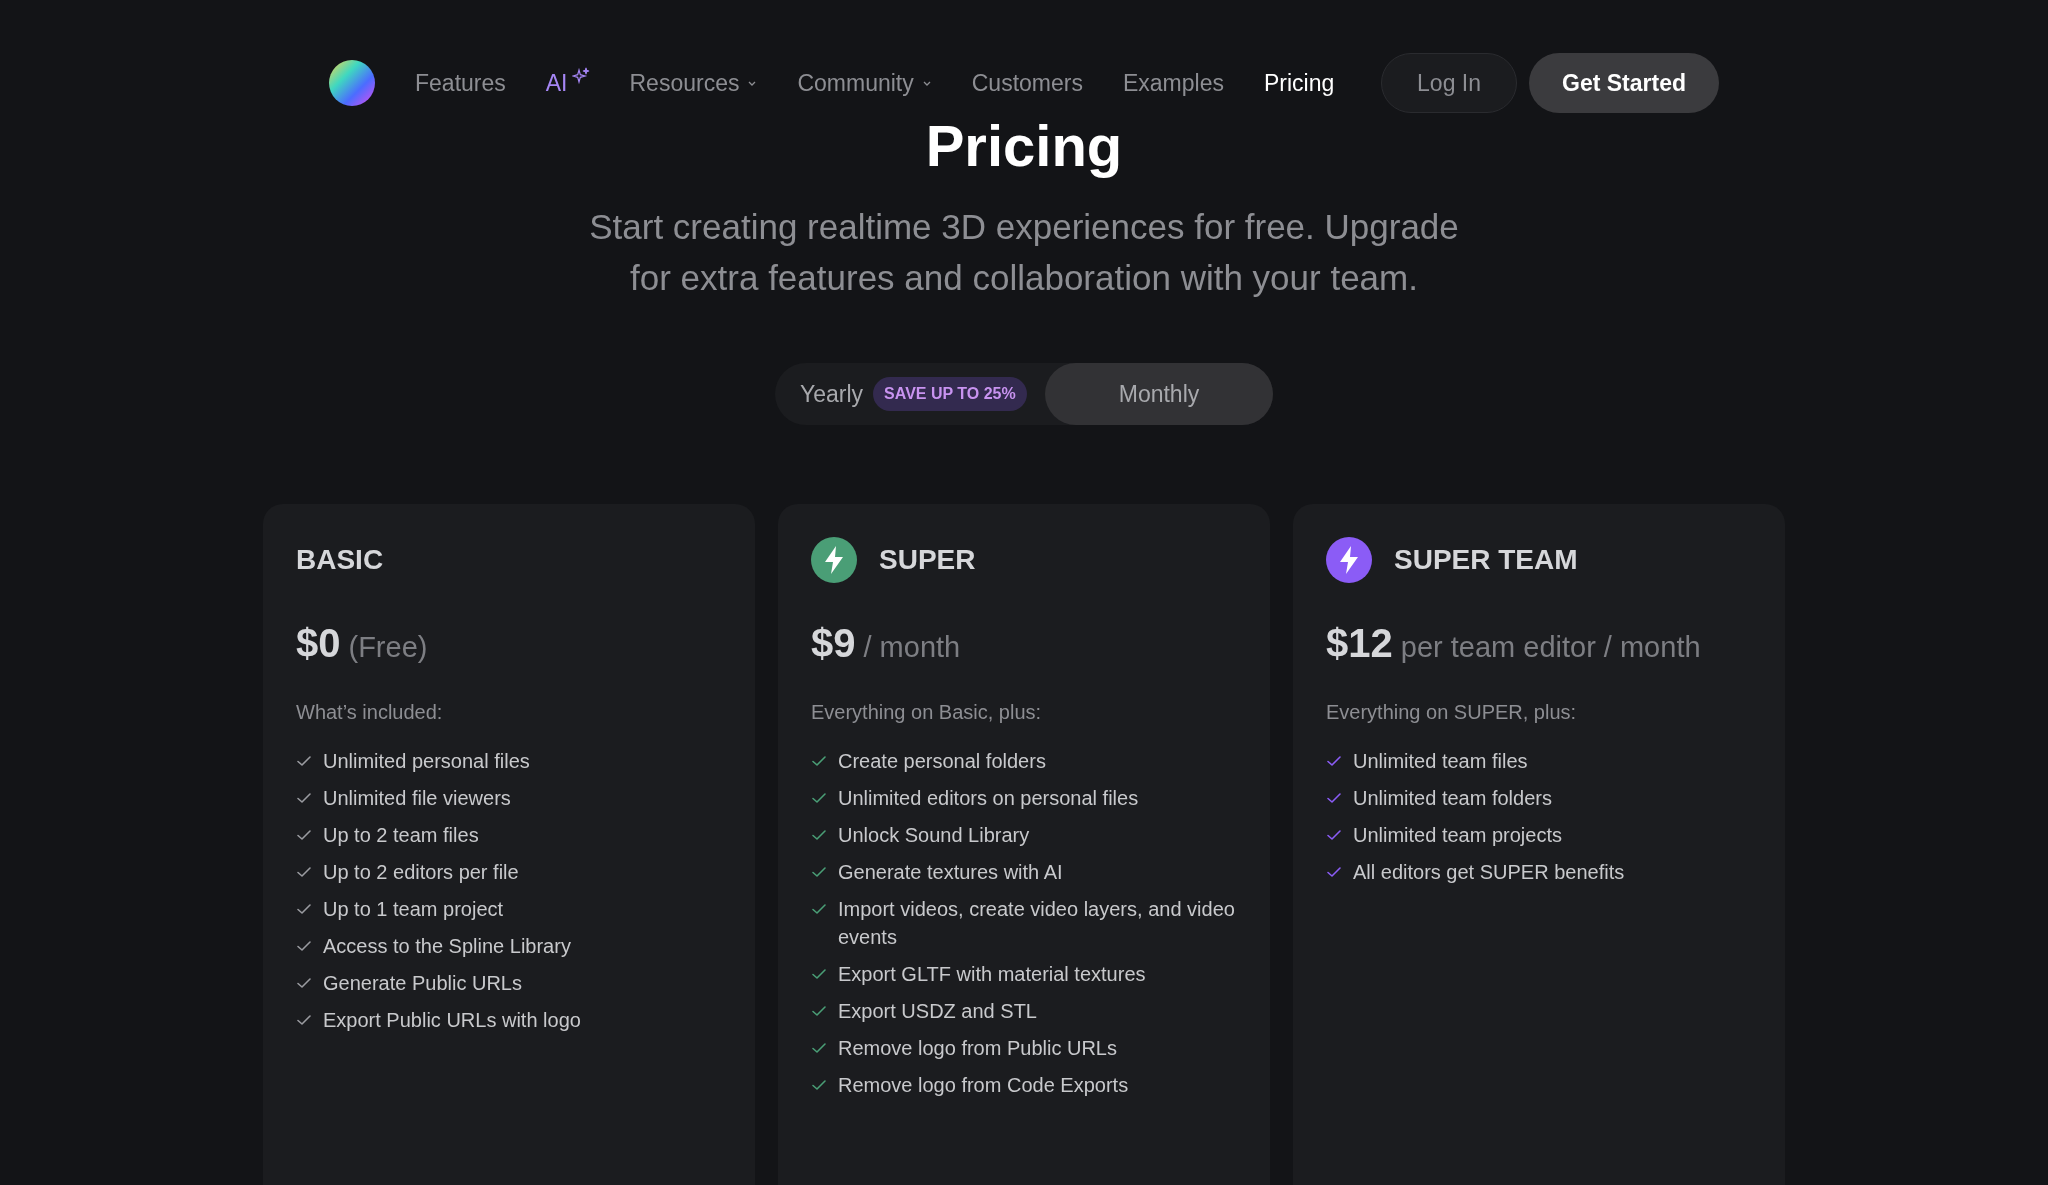 The height and width of the screenshot is (1185, 2048). What do you see at coordinates (567, 83) in the screenshot?
I see `nav-link: AI` at bounding box center [567, 83].